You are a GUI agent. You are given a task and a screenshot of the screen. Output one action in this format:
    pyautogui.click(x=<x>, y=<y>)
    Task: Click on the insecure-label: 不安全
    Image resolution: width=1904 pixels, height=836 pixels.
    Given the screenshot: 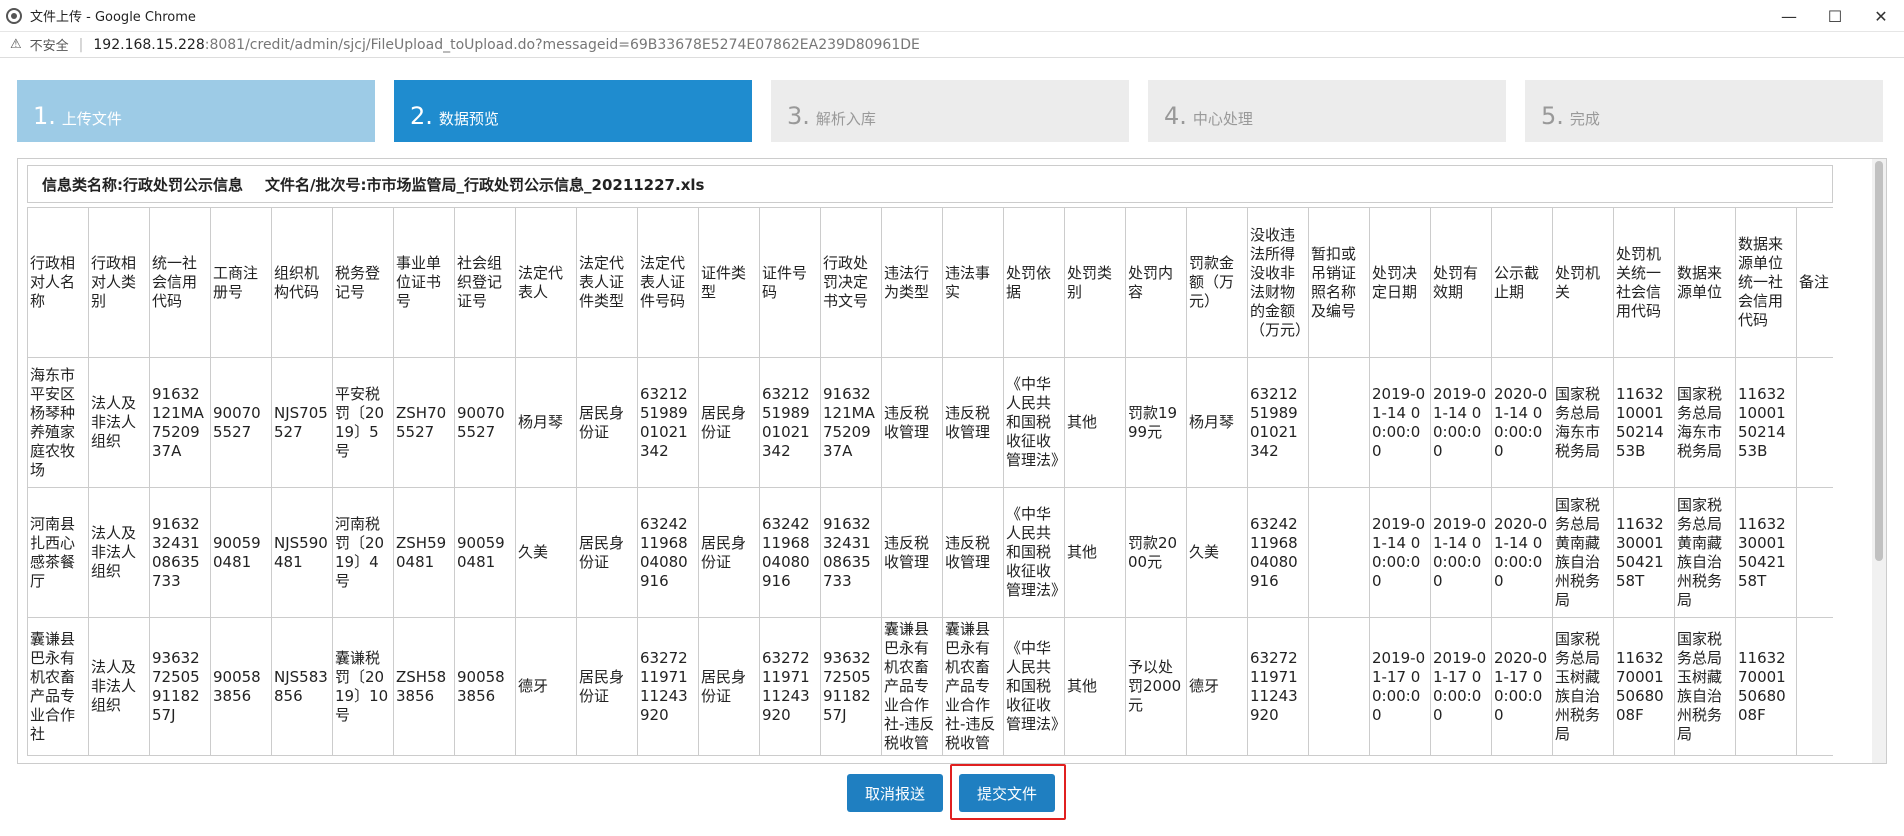 What is the action you would take?
    pyautogui.click(x=49, y=44)
    